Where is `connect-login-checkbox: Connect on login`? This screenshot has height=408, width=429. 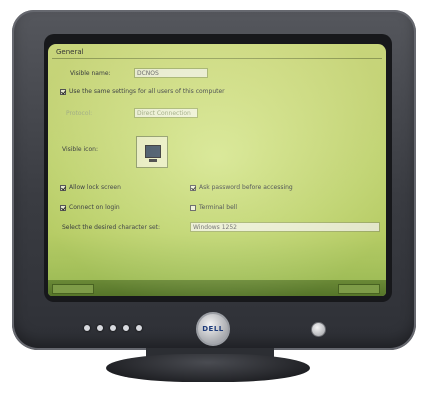 connect-login-checkbox: Connect on login is located at coordinates (90, 207).